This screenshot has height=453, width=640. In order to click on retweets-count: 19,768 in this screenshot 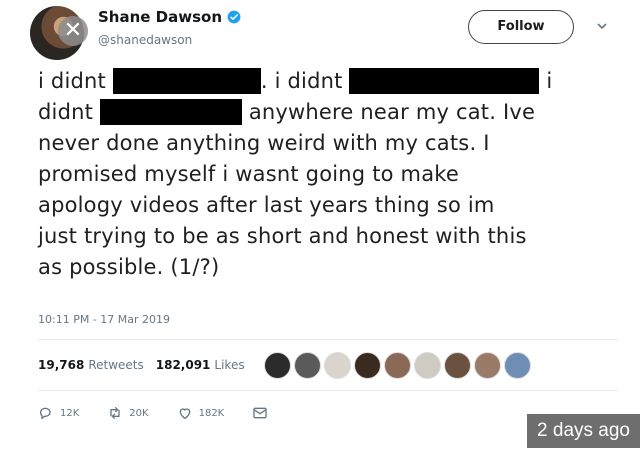, I will do `click(61, 365)`.